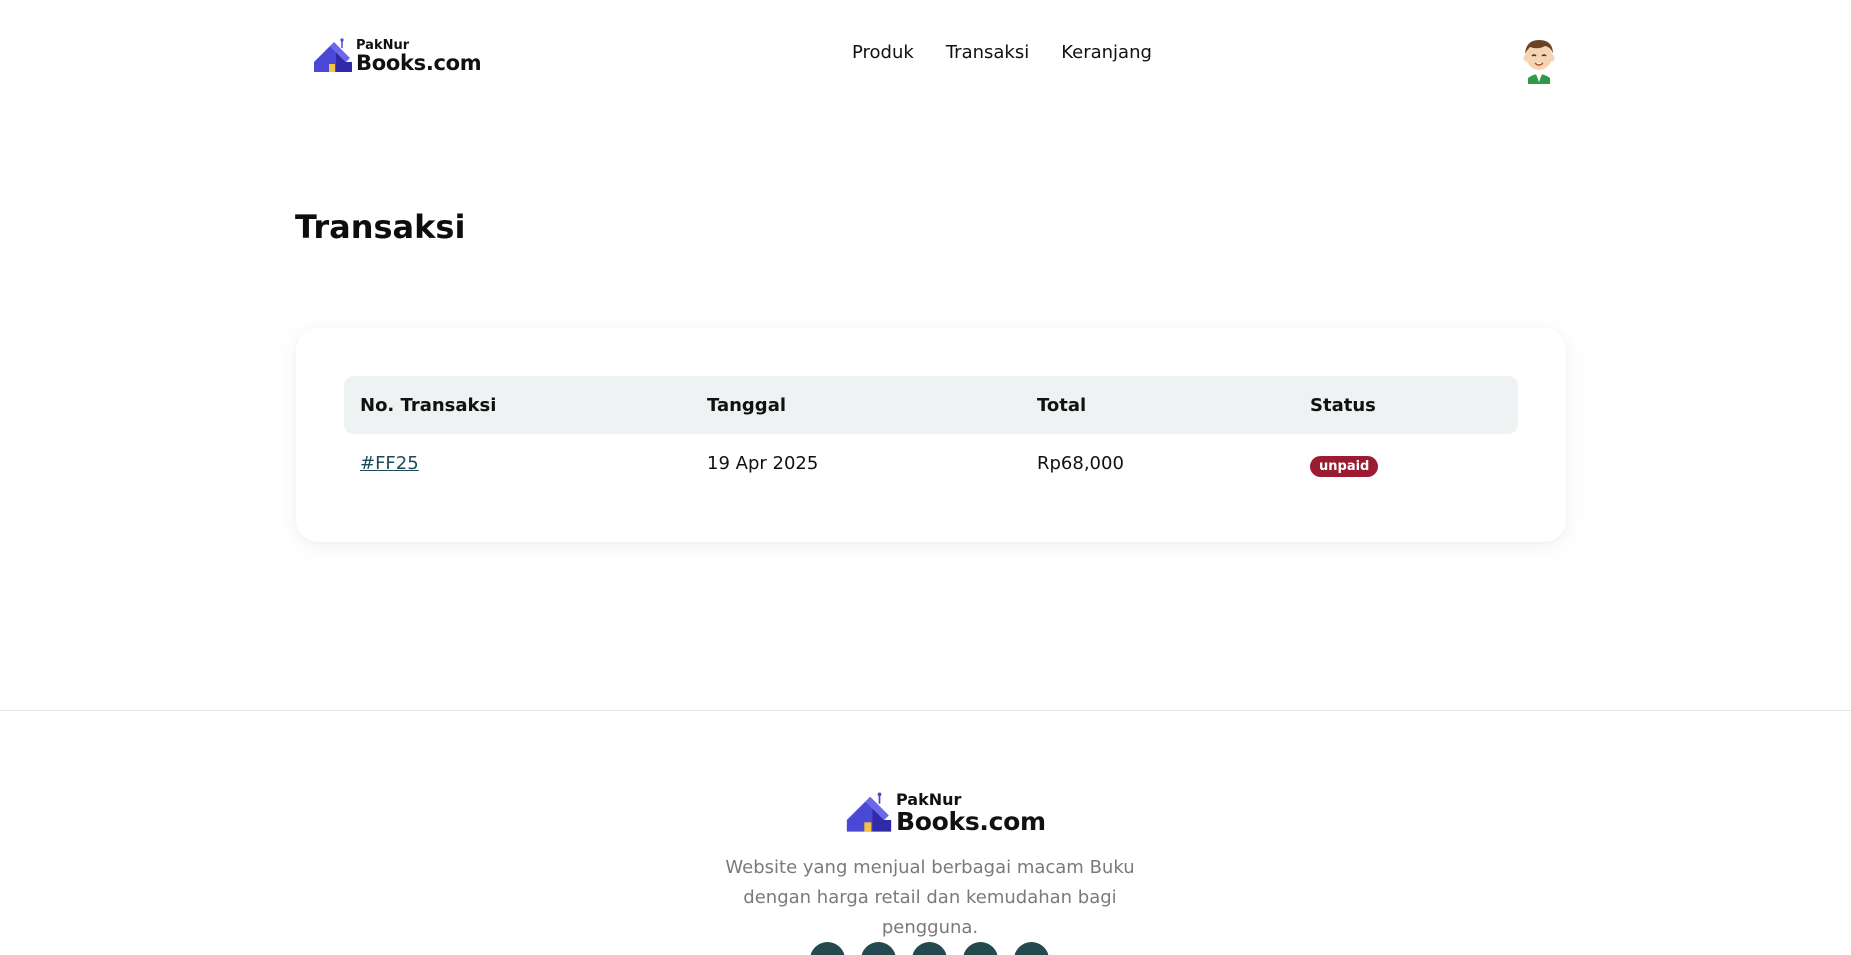 The height and width of the screenshot is (955, 1851). Describe the element at coordinates (931, 405) in the screenshot. I see `table-header: No. Transaksi Tanggal Total Status` at that location.